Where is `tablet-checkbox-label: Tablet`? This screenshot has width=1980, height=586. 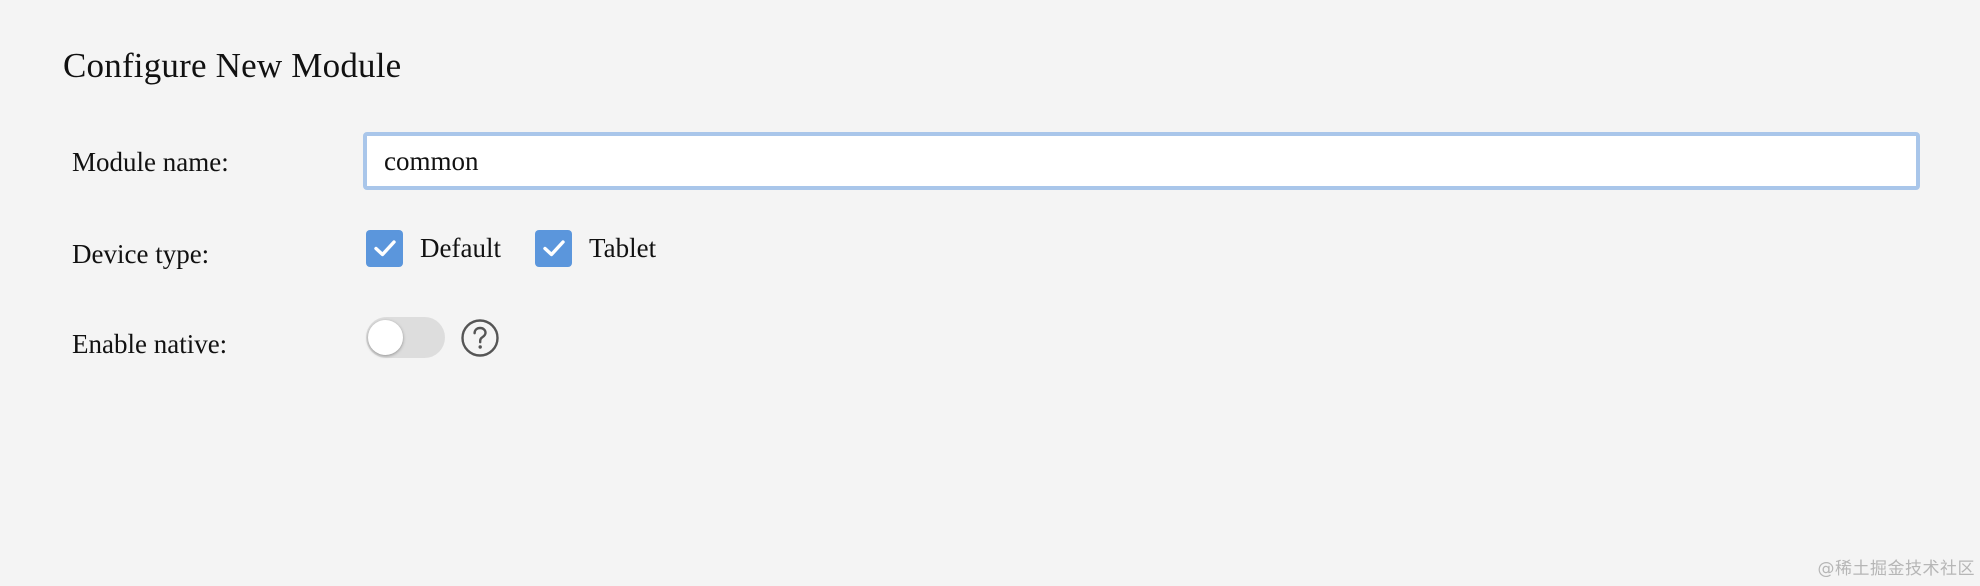
tablet-checkbox-label: Tablet is located at coordinates (623, 248).